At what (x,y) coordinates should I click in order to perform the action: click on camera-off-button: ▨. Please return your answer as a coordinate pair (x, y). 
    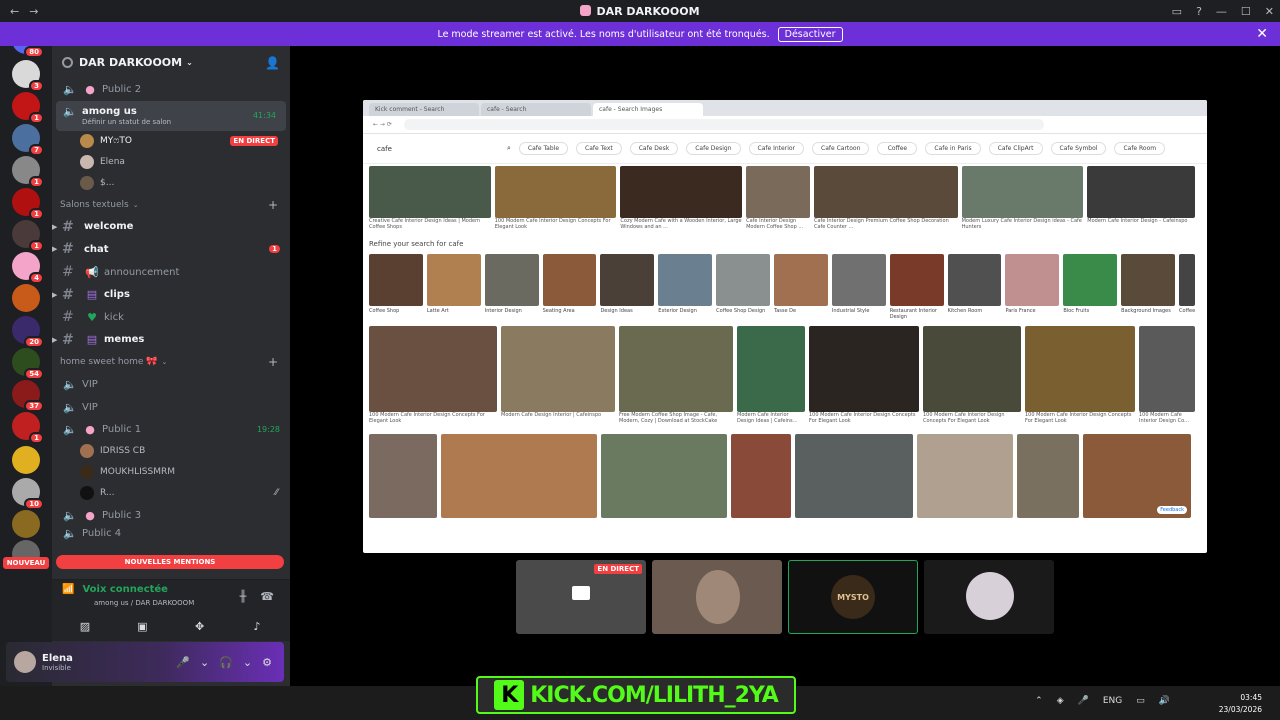
    Looking at the image, I should click on (85, 626).